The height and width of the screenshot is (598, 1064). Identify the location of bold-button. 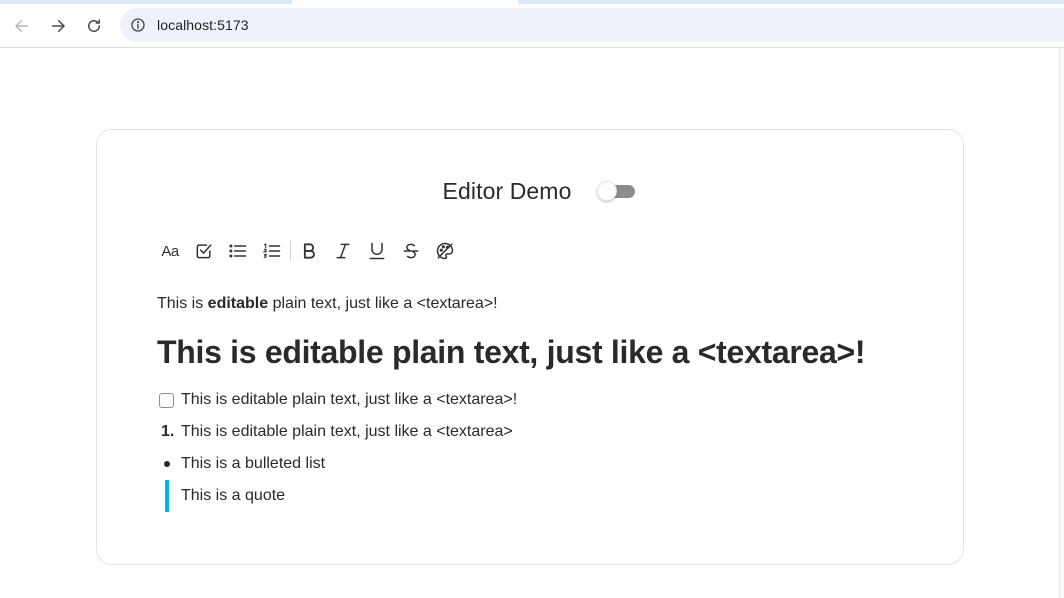
(309, 251).